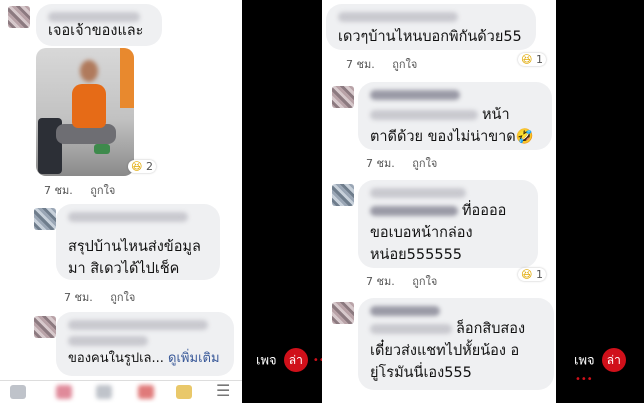 Image resolution: width=644 pixels, height=403 pixels. What do you see at coordinates (108, 341) in the screenshot?
I see `commenter-subtitle-blurred` at bounding box center [108, 341].